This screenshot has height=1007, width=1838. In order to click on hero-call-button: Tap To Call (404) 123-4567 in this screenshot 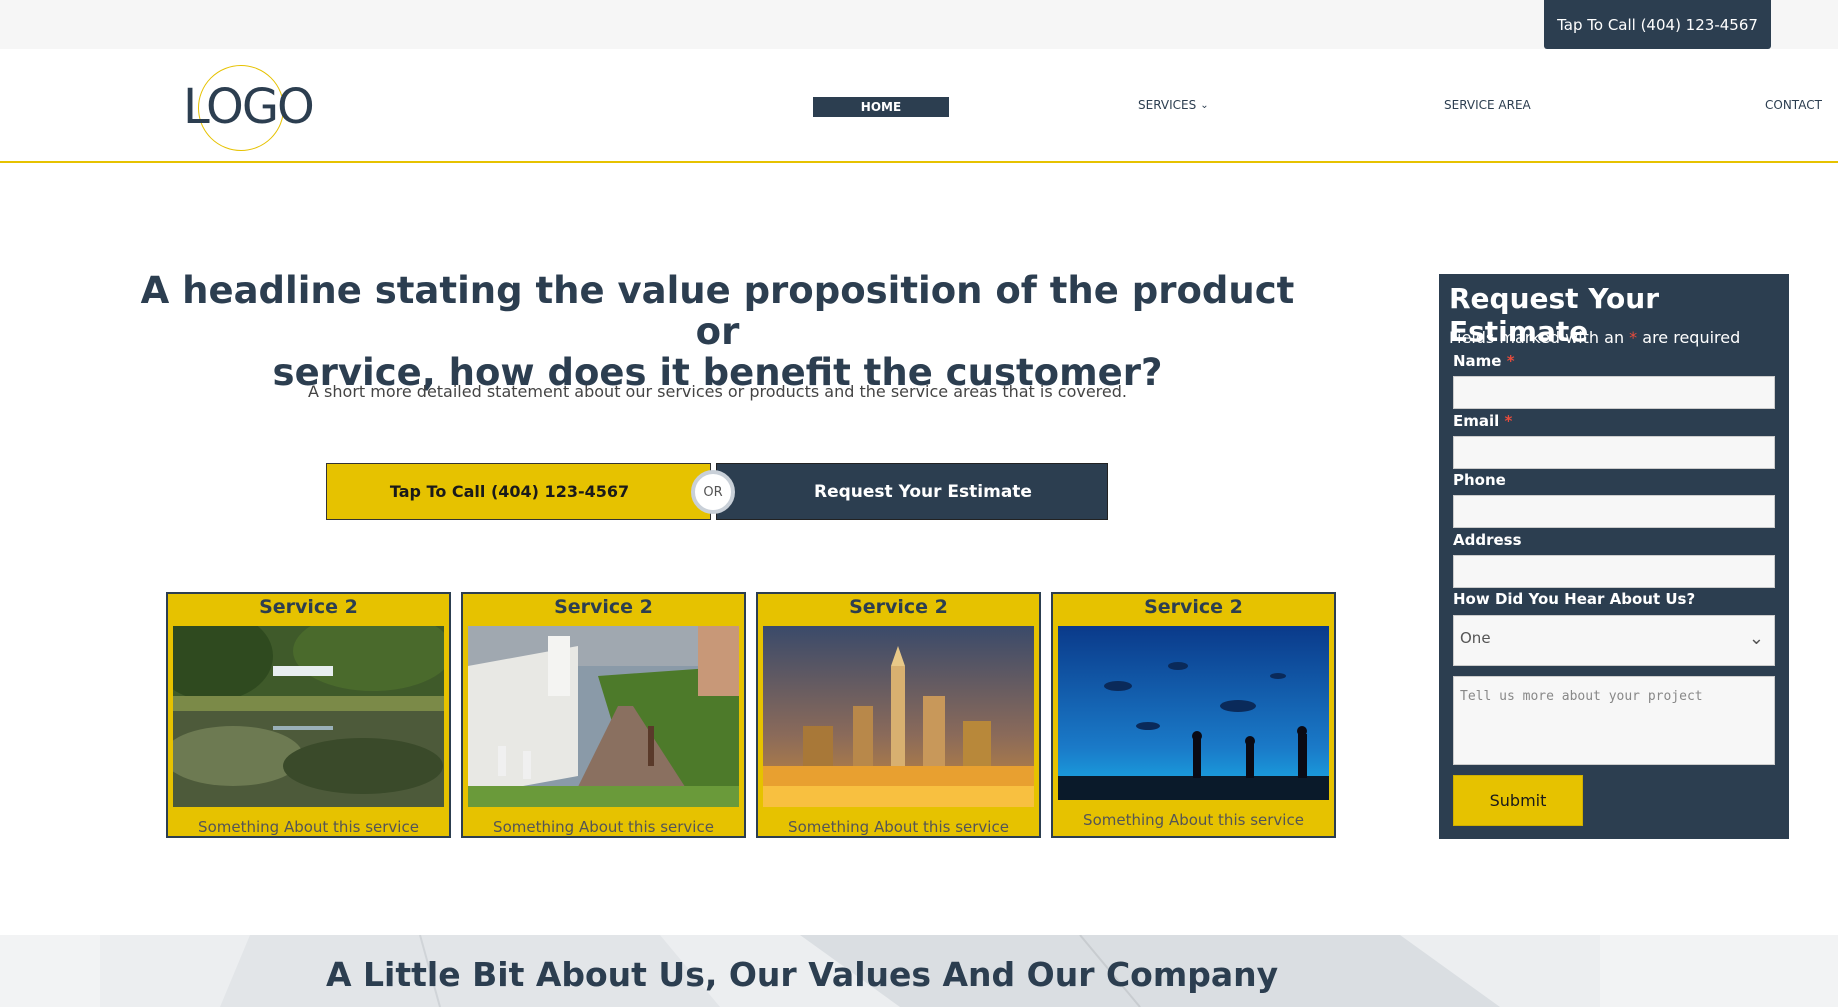, I will do `click(518, 491)`.